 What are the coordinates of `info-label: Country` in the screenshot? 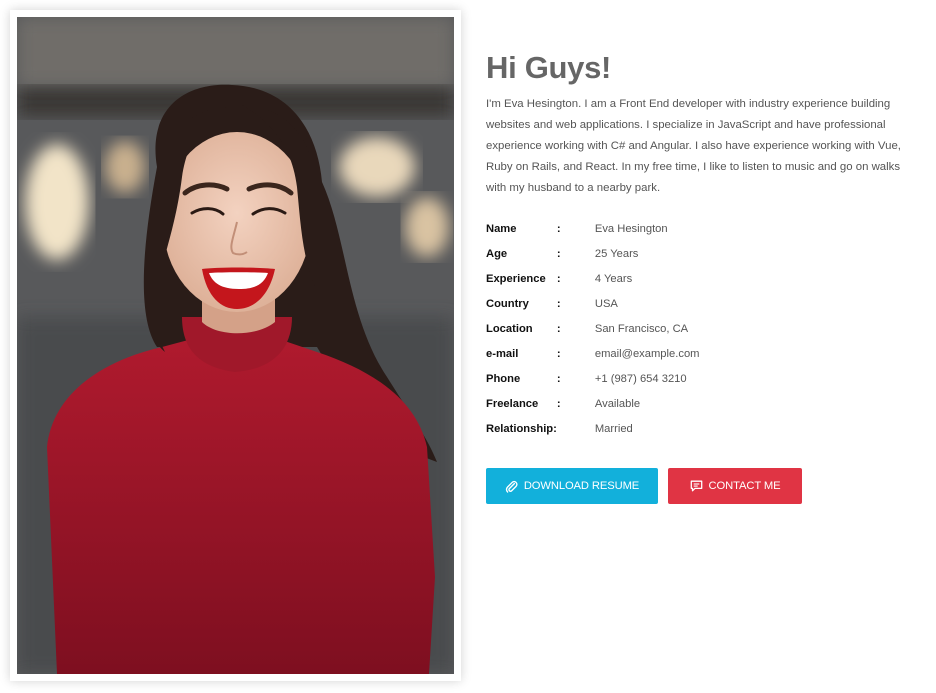 It's located at (507, 303).